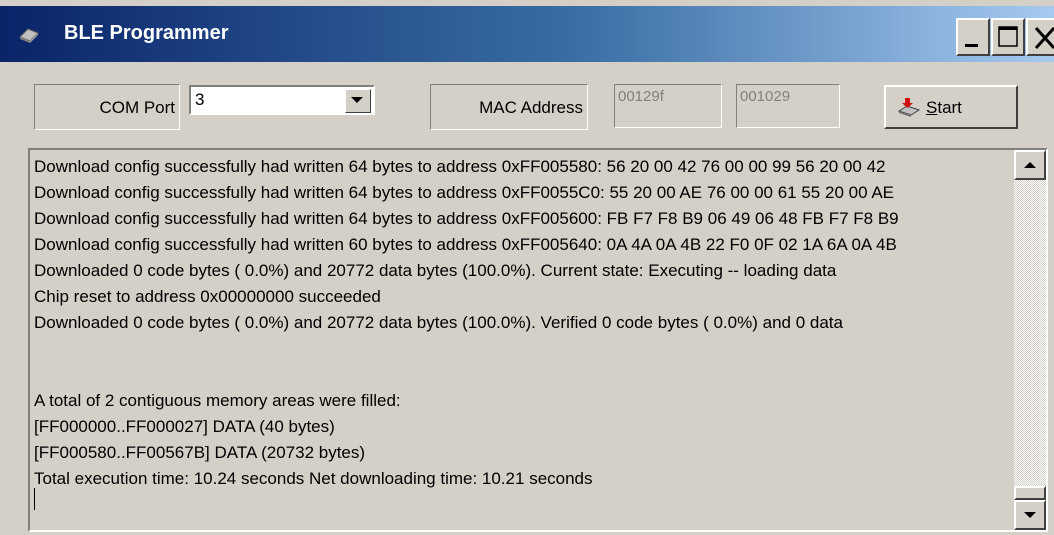 This screenshot has width=1054, height=535. I want to click on maximize-button, so click(1008, 37).